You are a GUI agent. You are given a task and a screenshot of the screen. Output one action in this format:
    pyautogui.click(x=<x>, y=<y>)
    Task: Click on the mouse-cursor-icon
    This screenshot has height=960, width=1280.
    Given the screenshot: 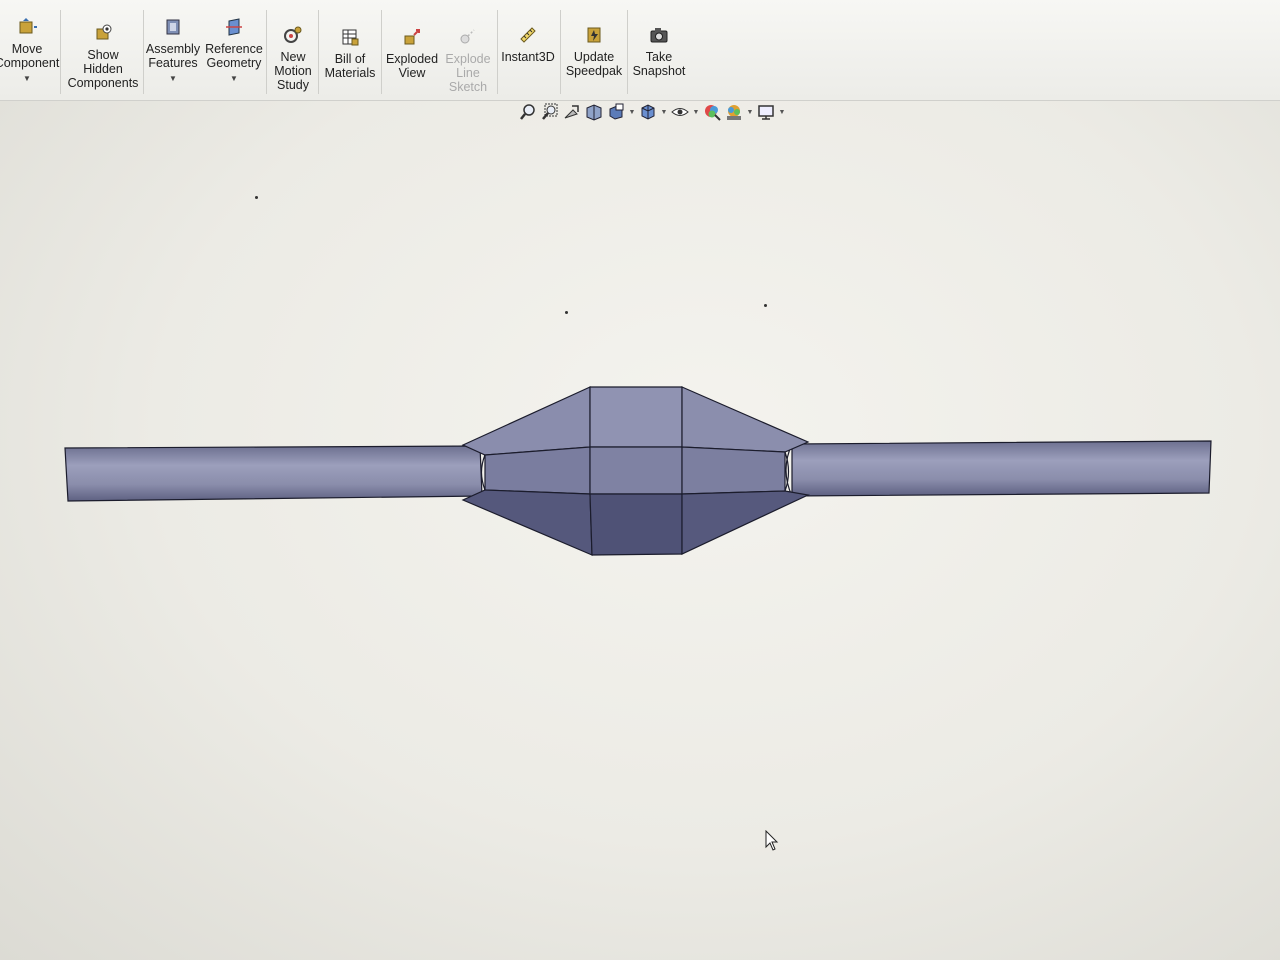 What is the action you would take?
    pyautogui.click(x=772, y=840)
    